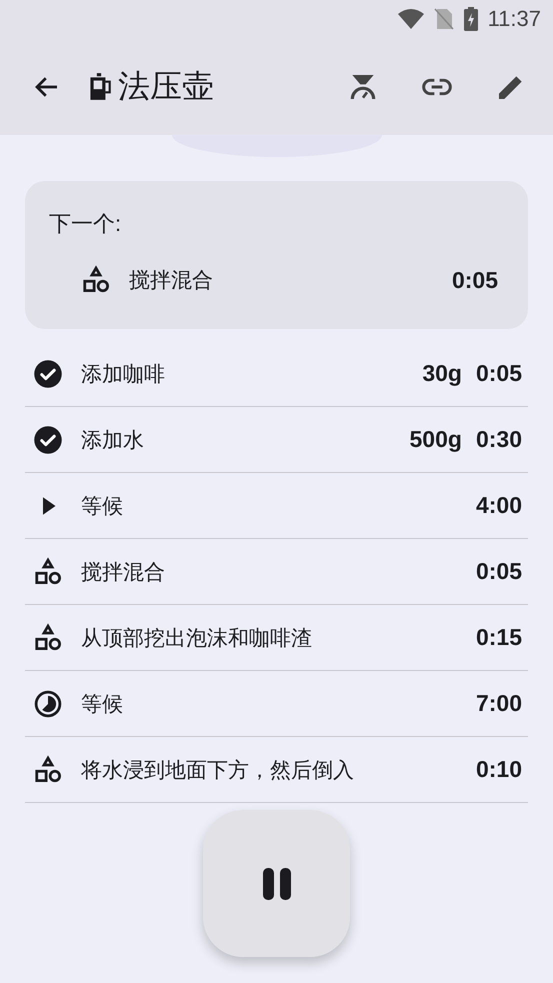  I want to click on step-row: 添加咖啡 30g 0:05, so click(276, 374).